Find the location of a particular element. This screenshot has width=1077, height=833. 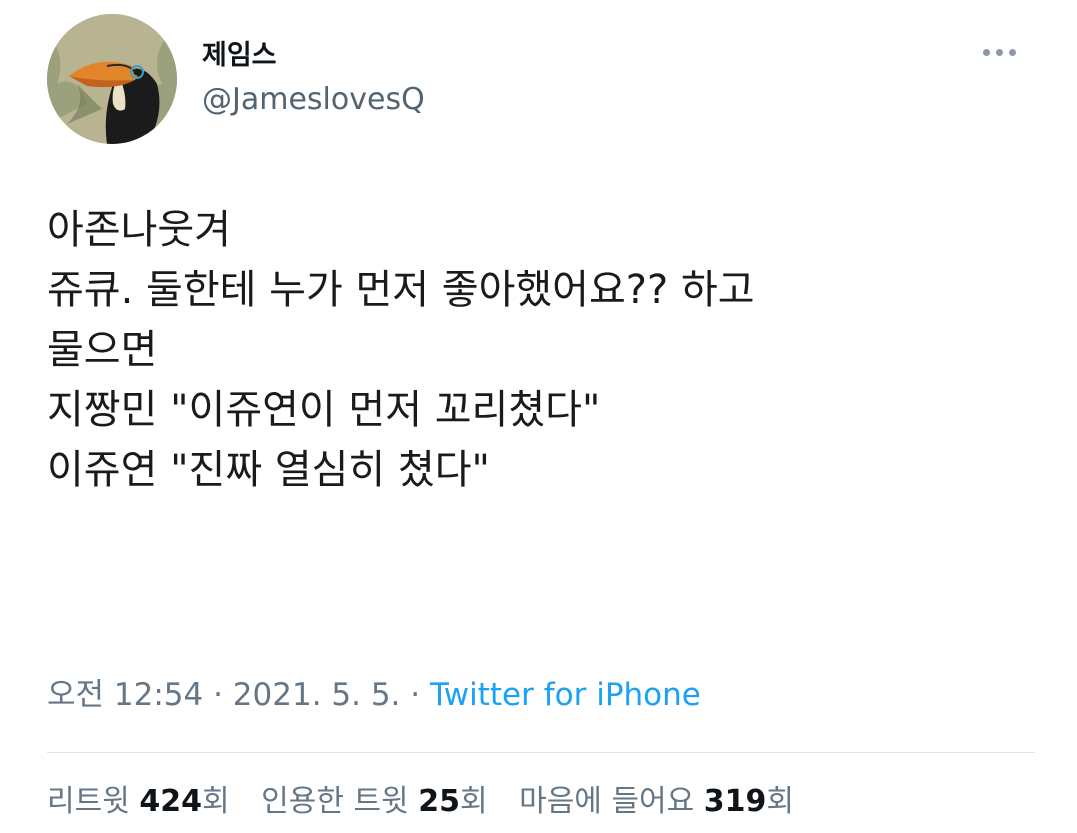

author-names: 제임스 @JameslovesQ is located at coordinates (313, 80).